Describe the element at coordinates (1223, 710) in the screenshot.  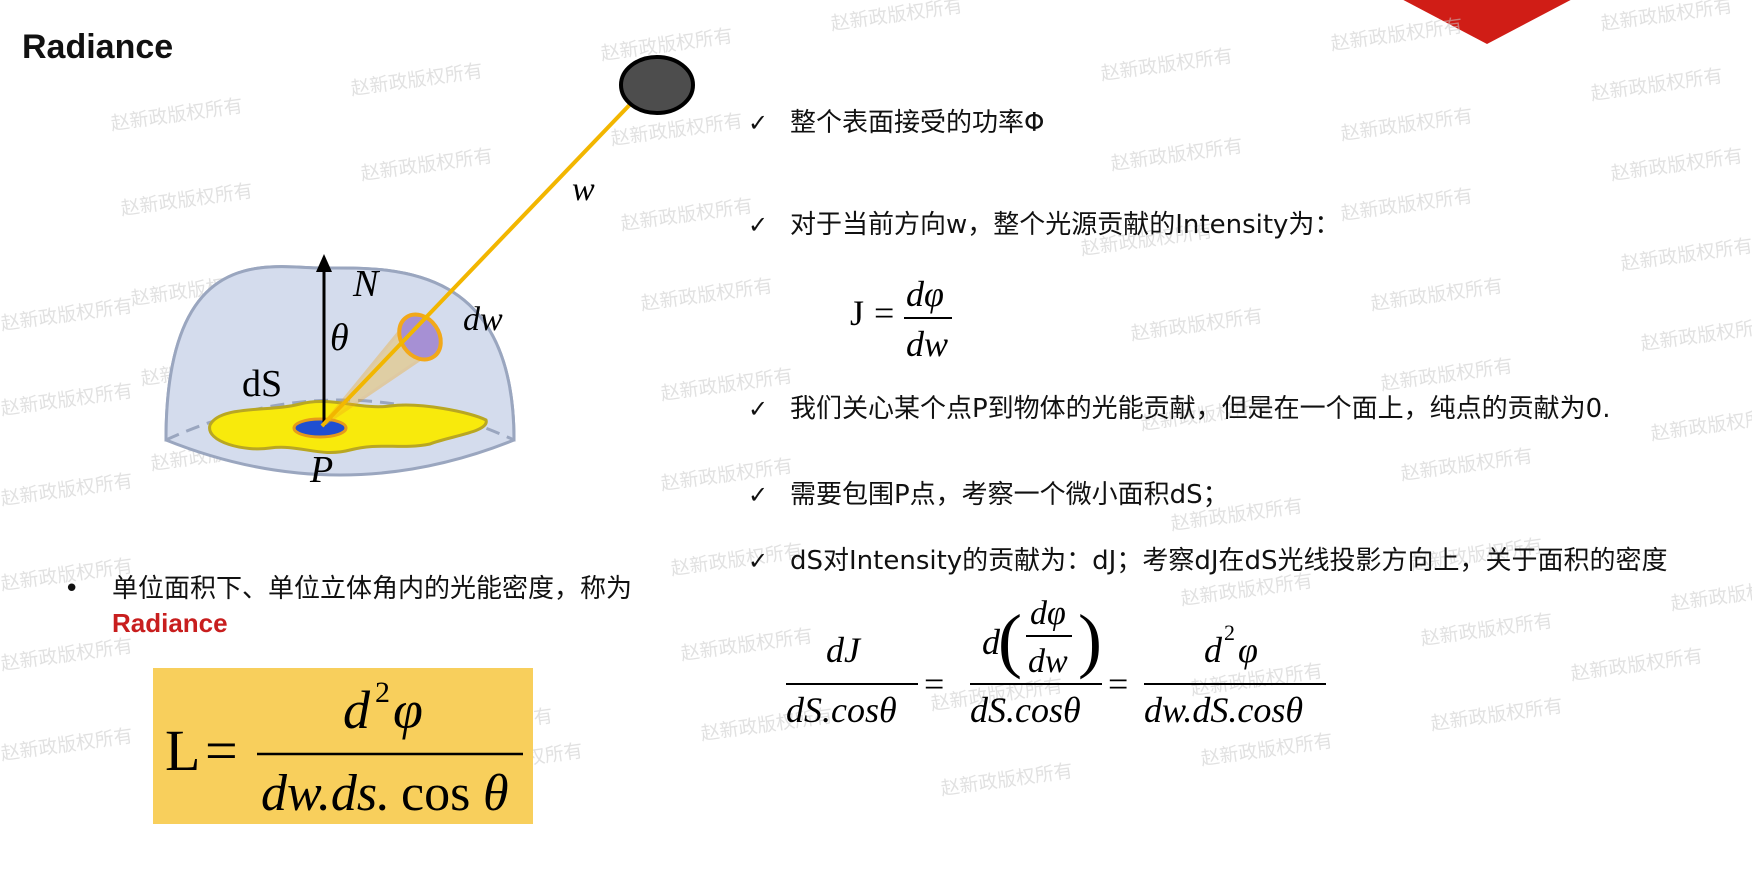
I see `f3-den: dw.dS.cosθ` at that location.